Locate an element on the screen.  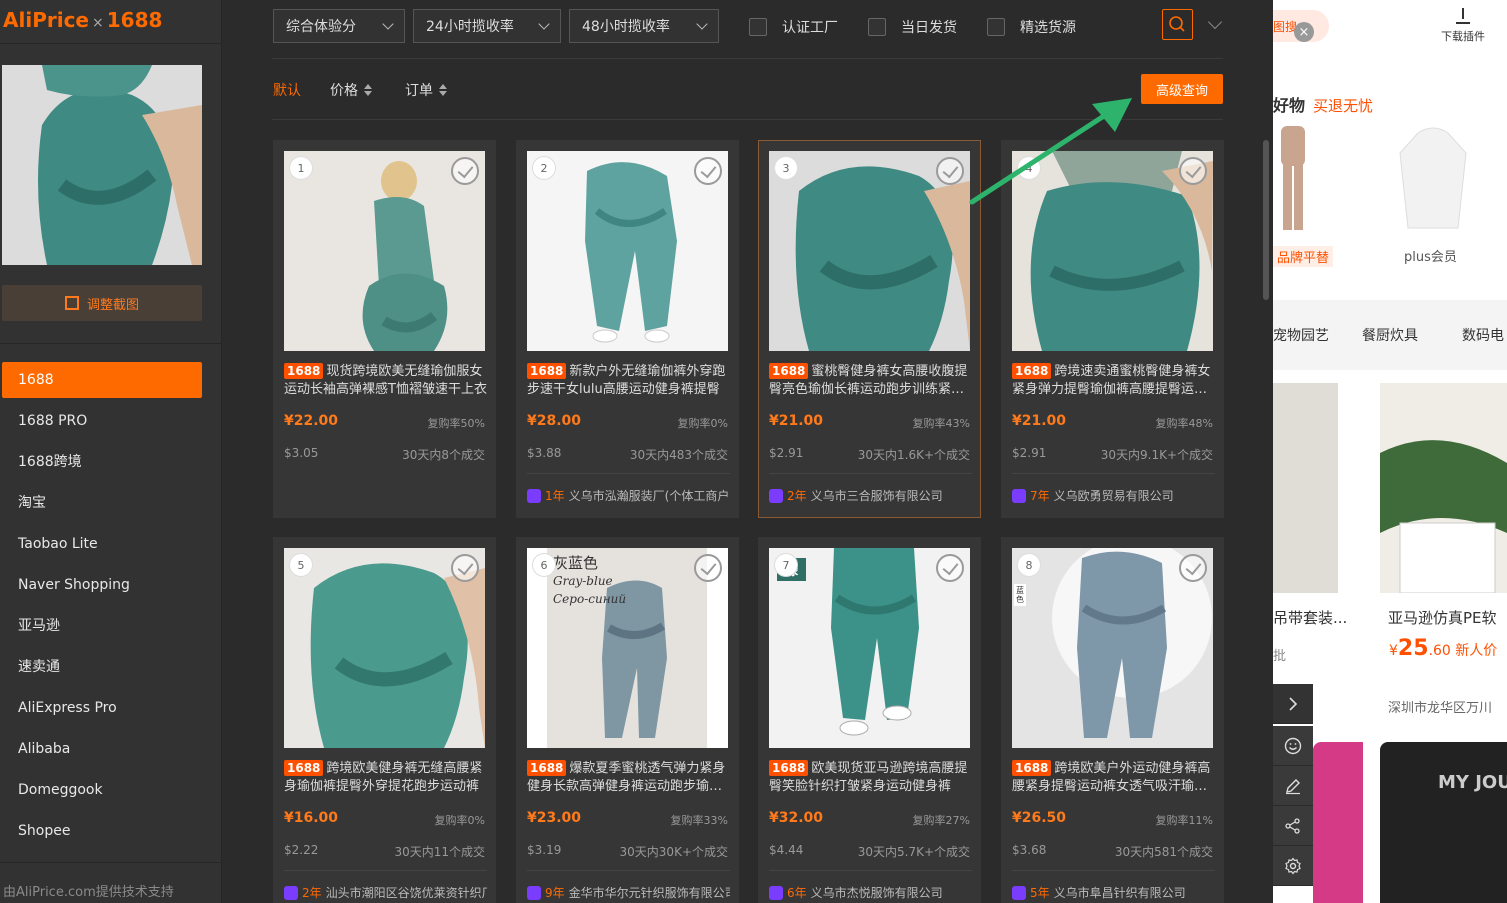
sort-default: 默认 is located at coordinates (287, 90).